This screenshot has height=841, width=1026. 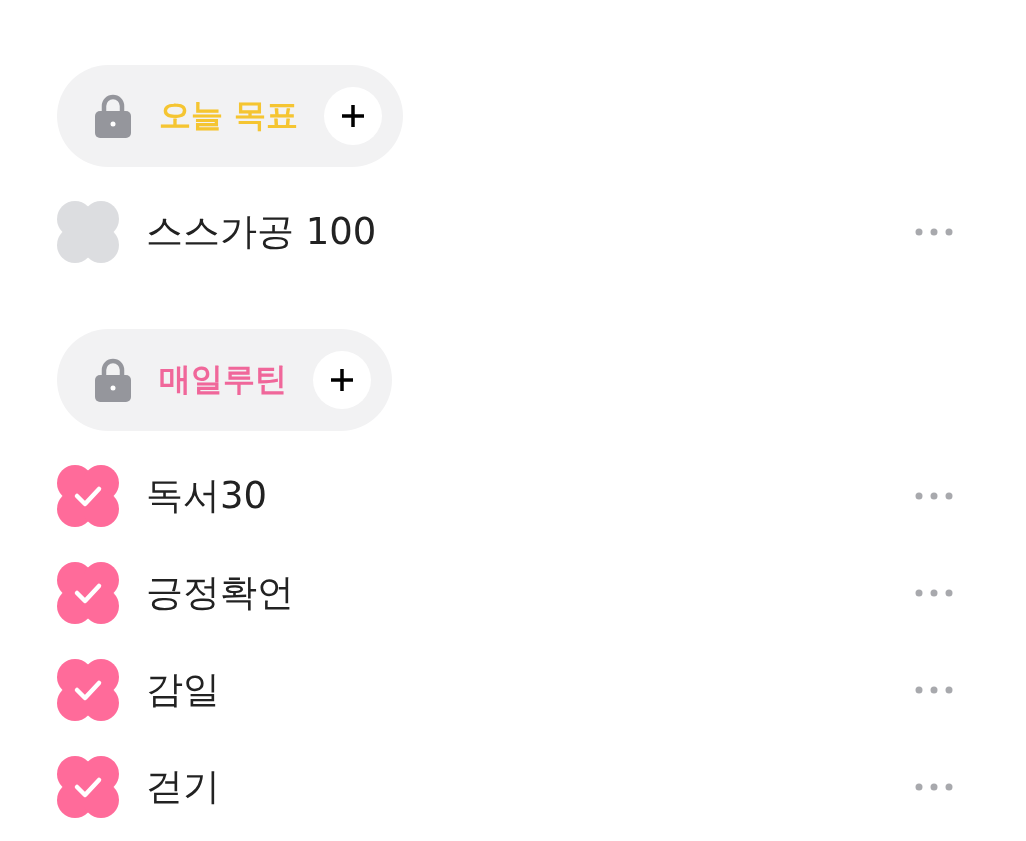 What do you see at coordinates (262, 231) in the screenshot?
I see `task-label: 스스가공 100` at bounding box center [262, 231].